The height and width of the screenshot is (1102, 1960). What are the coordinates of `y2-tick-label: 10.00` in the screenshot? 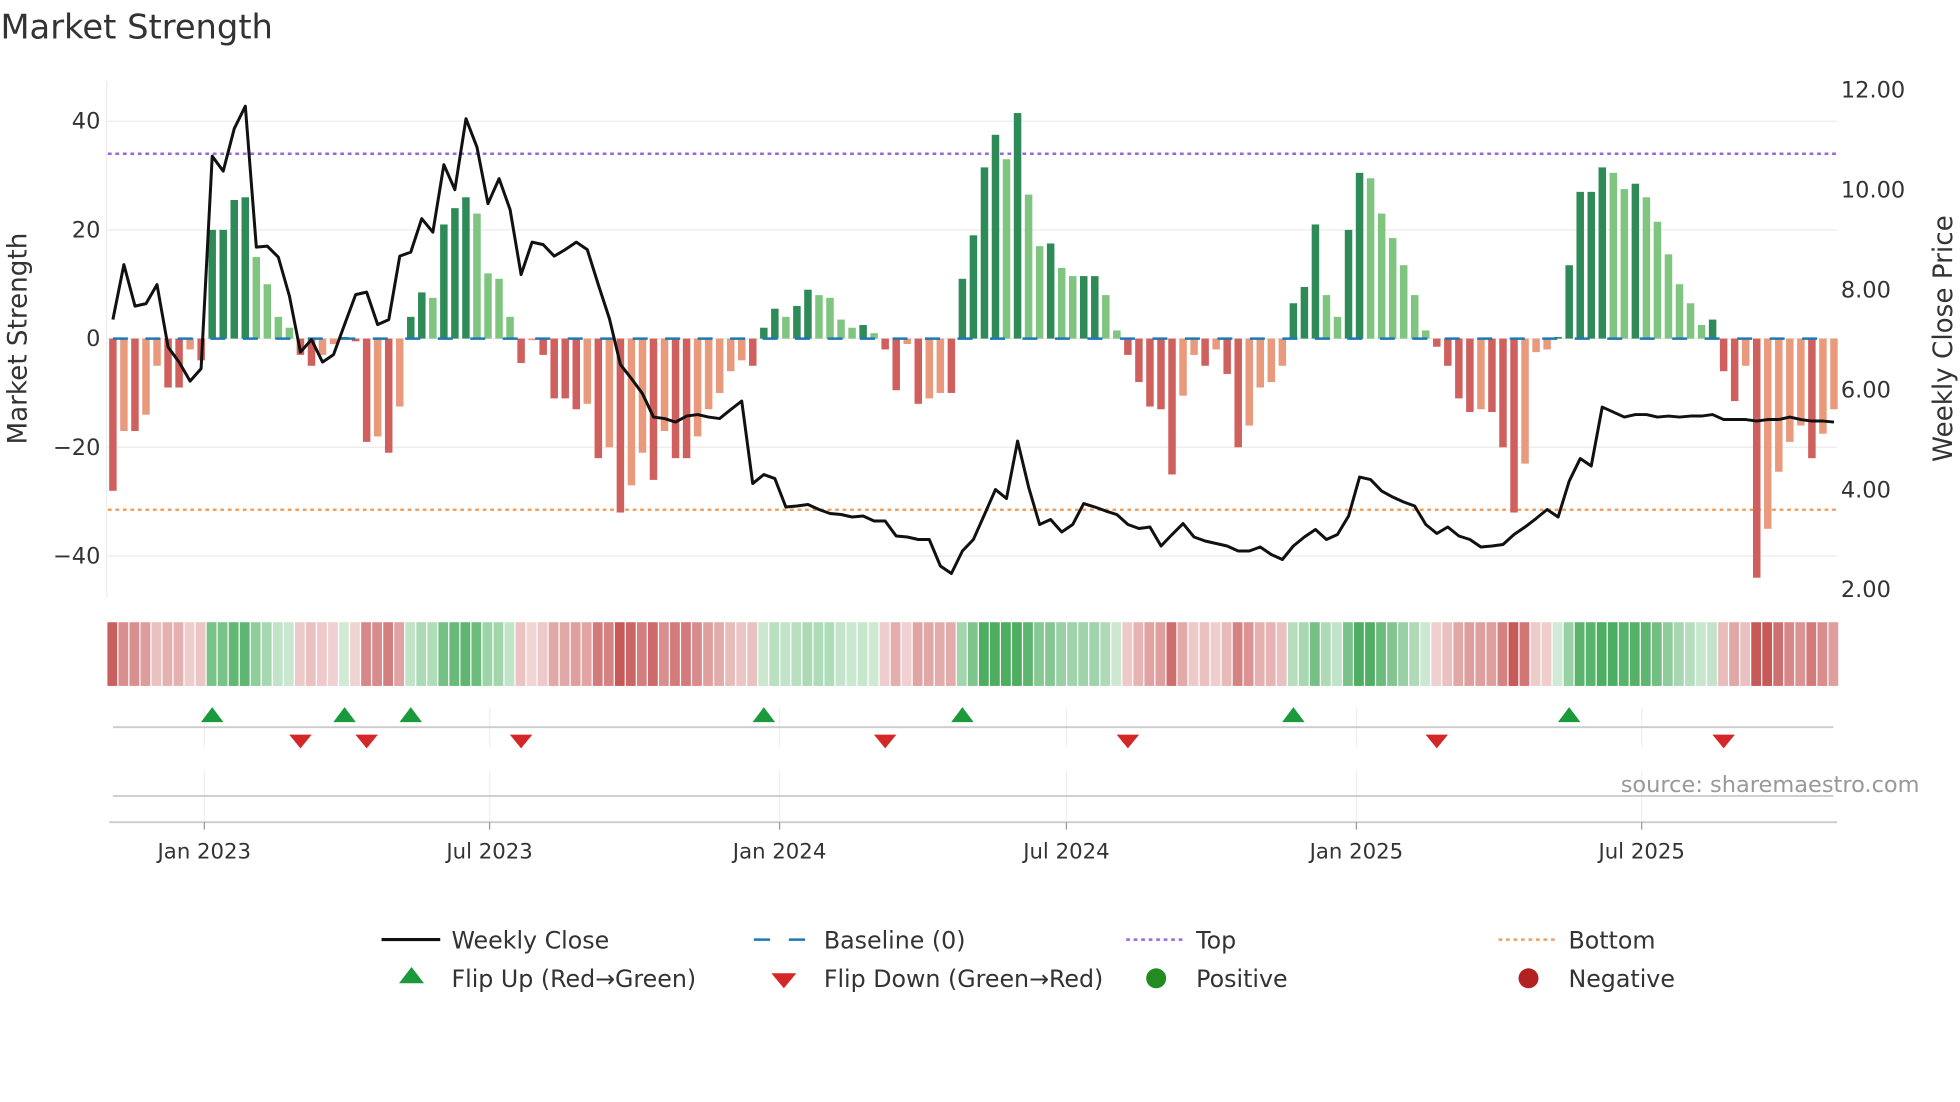 It's located at (1873, 190).